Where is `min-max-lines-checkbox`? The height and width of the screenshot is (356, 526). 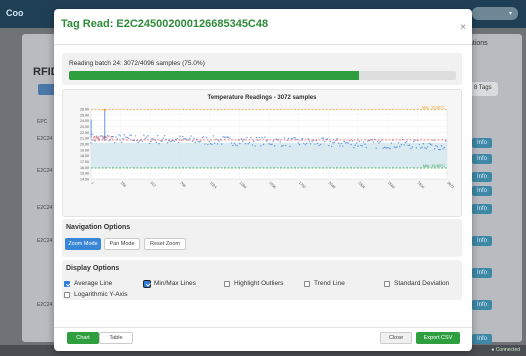
min-max-lines-checkbox is located at coordinates (147, 283).